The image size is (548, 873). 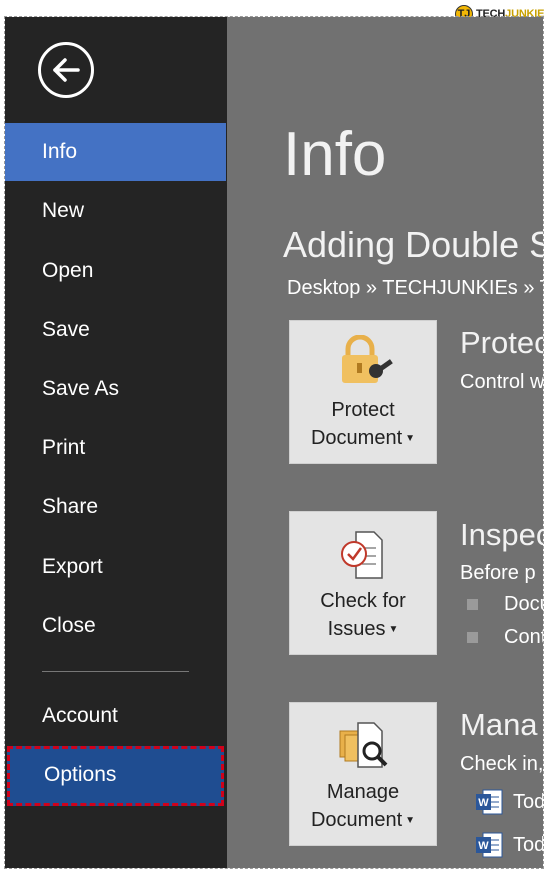 I want to click on manage-file-2: Tod, so click(x=528, y=845).